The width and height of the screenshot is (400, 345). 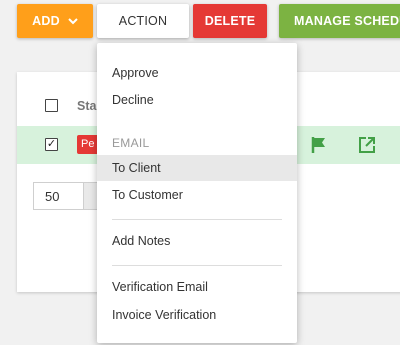 What do you see at coordinates (46, 21) in the screenshot?
I see `add-button-label: ADD` at bounding box center [46, 21].